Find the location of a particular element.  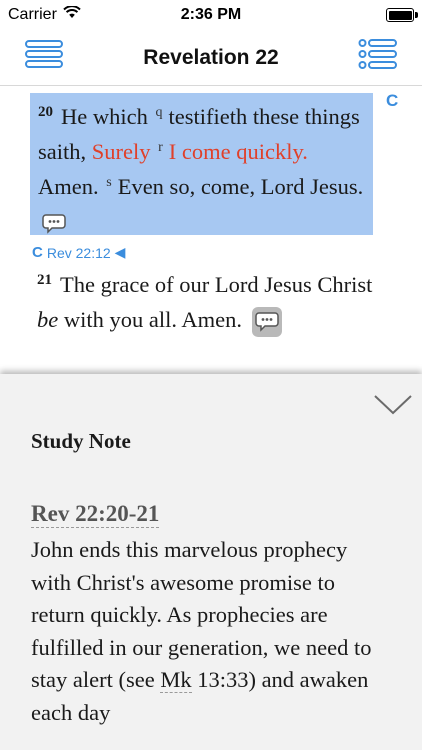

wifi-icon is located at coordinates (72, 14).